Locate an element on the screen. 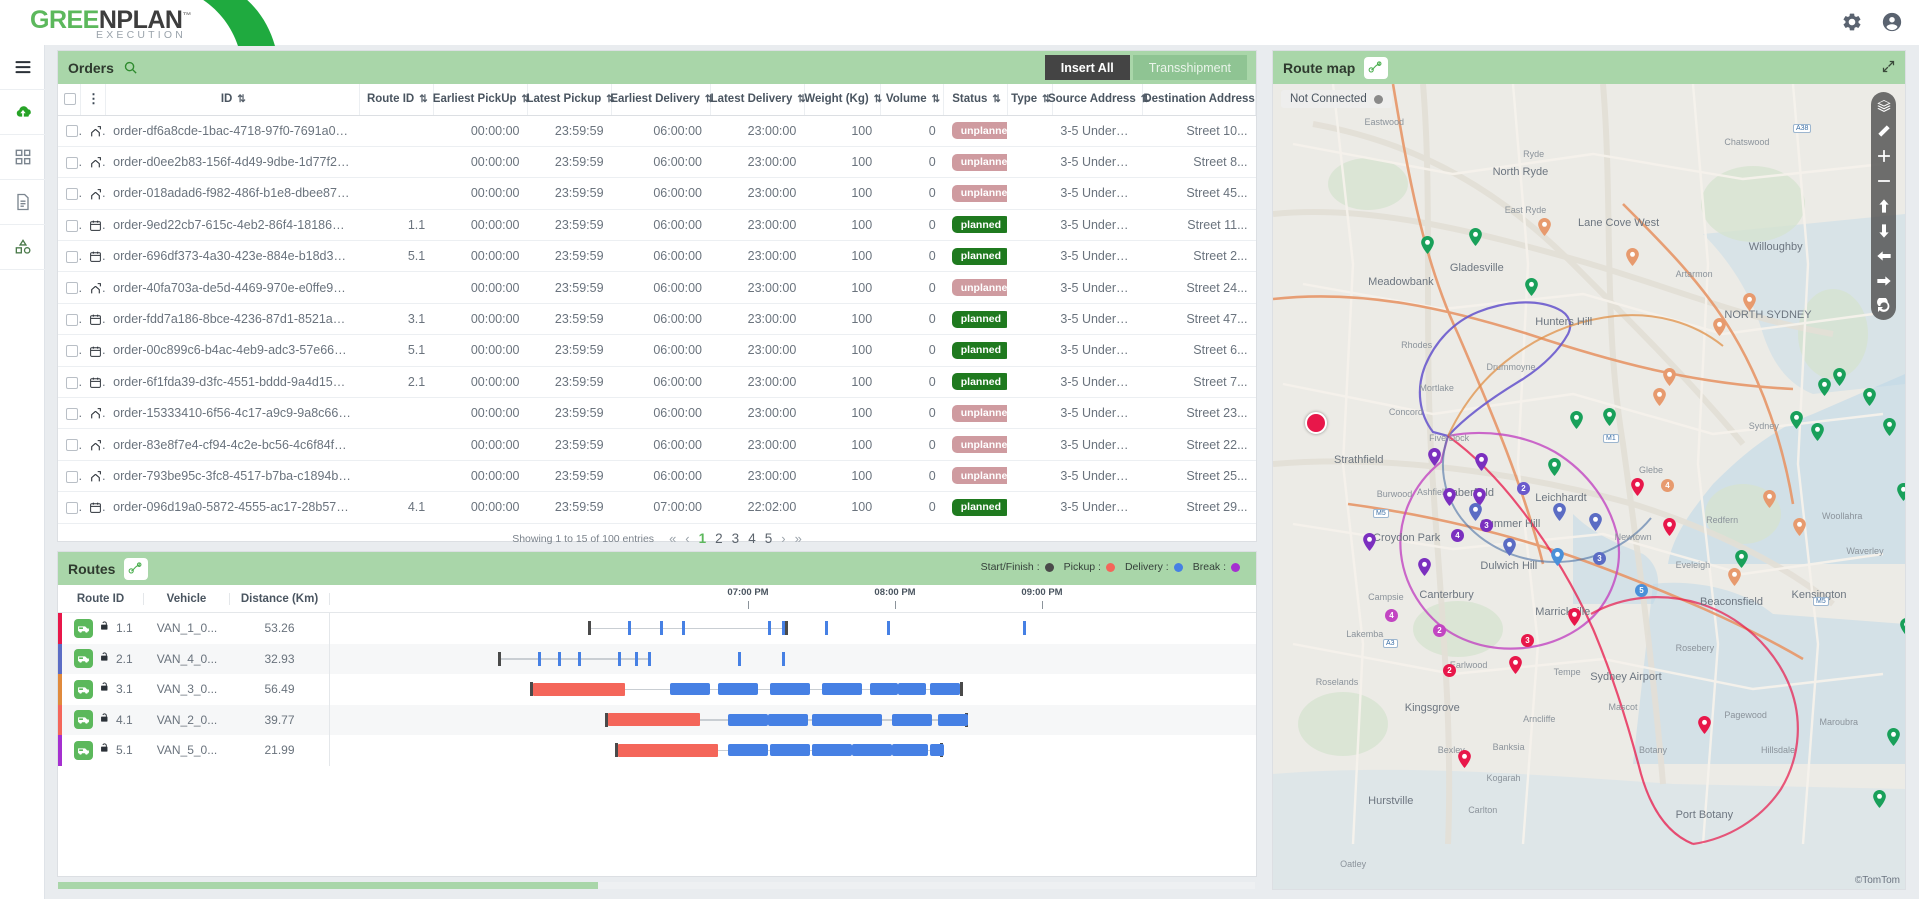 This screenshot has width=1919, height=899. plus-icon is located at coordinates (1884, 156).